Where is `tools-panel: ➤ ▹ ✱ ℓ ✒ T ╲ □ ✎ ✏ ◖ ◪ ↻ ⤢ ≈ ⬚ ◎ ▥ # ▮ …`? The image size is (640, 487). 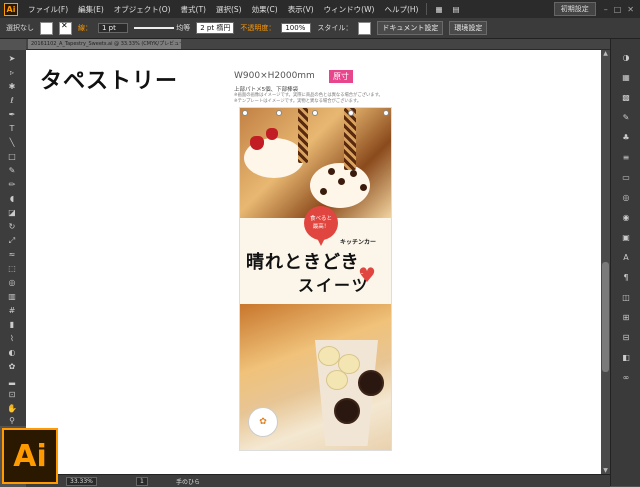
tools-panel: ➤ ▹ ✱ ℓ ✒ T ╲ □ ✎ ✏ ◖ ◪ ↻ ⤢ ≈ ⬚ ◎ ▥ # ▮ … is located at coordinates (13, 238).